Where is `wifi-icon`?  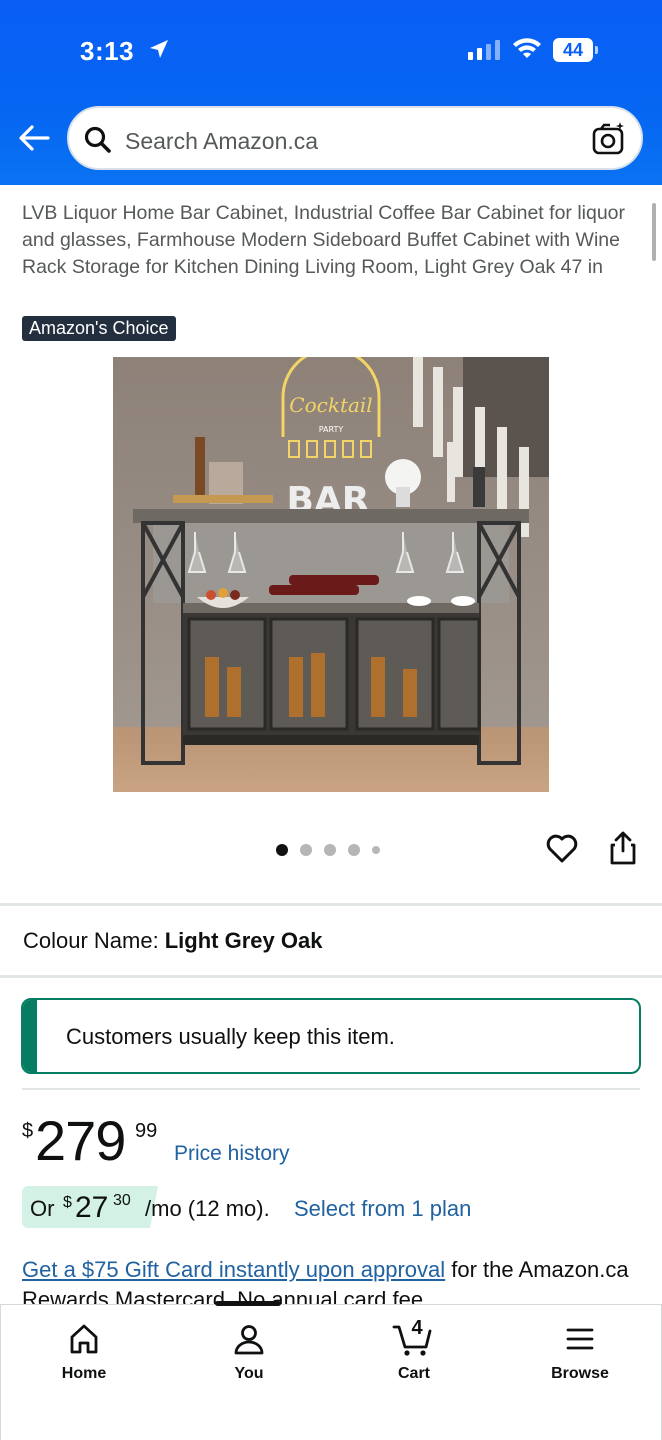 wifi-icon is located at coordinates (527, 48).